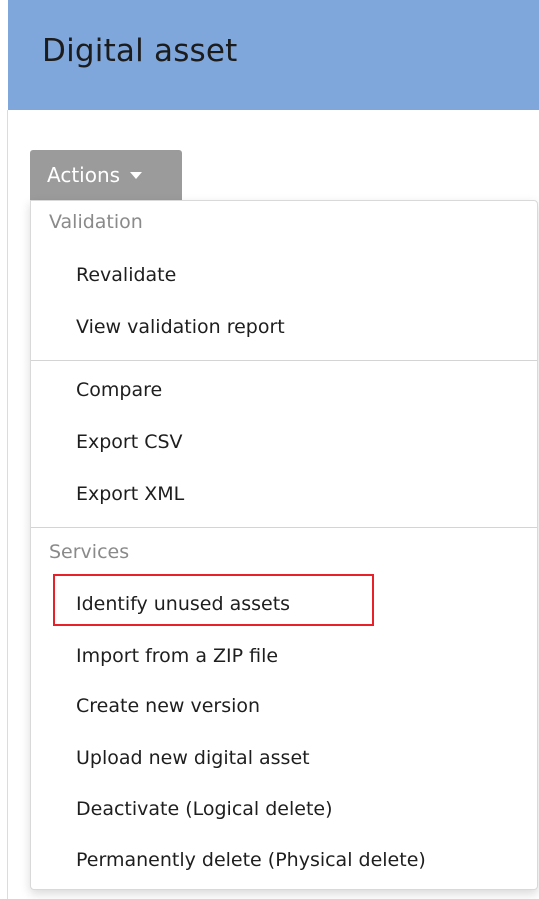  I want to click on menu-item-import-from-zip: Import from a ZIP file, so click(177, 656).